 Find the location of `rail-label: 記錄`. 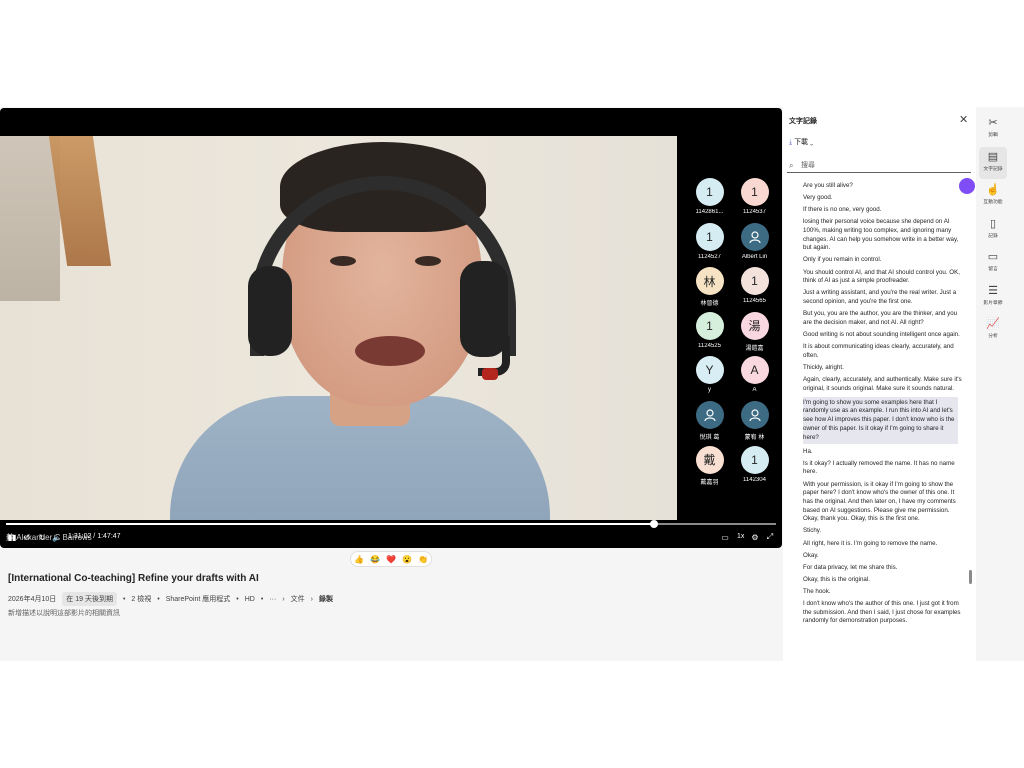

rail-label: 記錄 is located at coordinates (993, 236).